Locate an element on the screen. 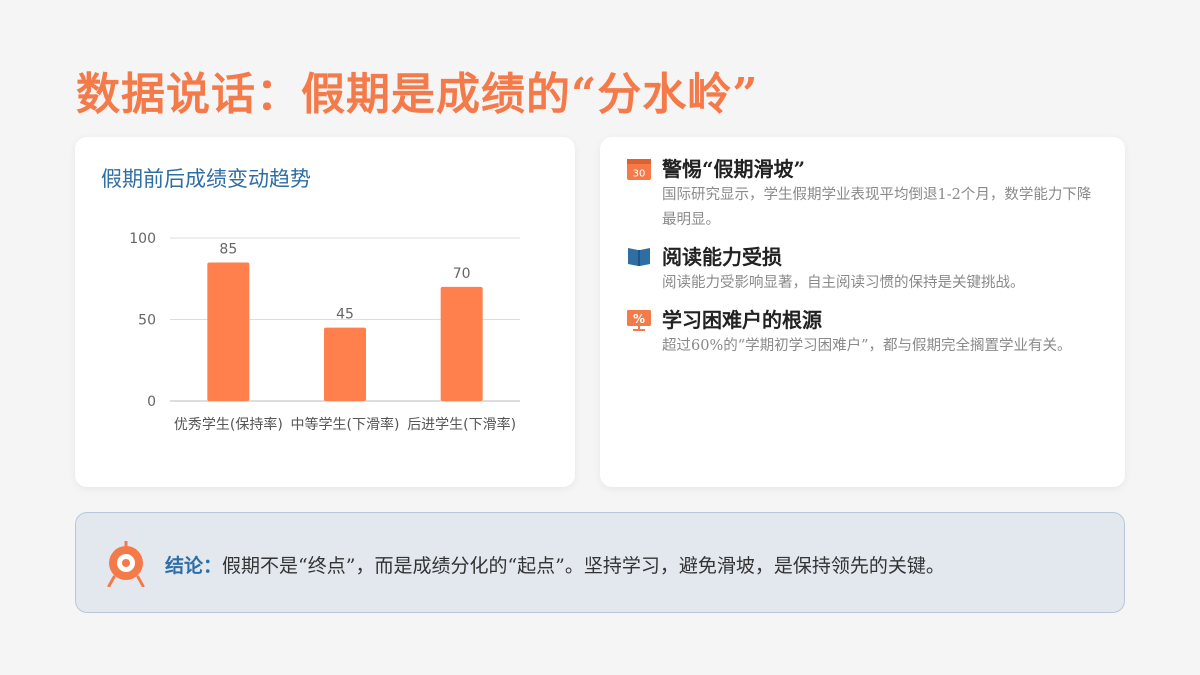 Image resolution: width=1200 pixels, height=675 pixels. info-item-title: 警惕“假期滑坡” is located at coordinates (734, 169).